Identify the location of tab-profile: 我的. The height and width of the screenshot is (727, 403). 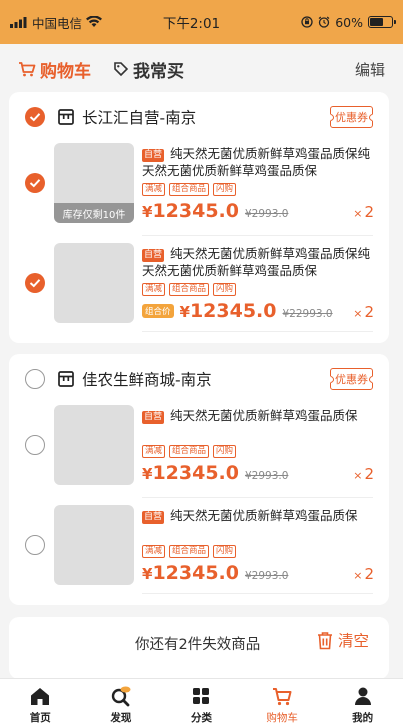
(362, 703).